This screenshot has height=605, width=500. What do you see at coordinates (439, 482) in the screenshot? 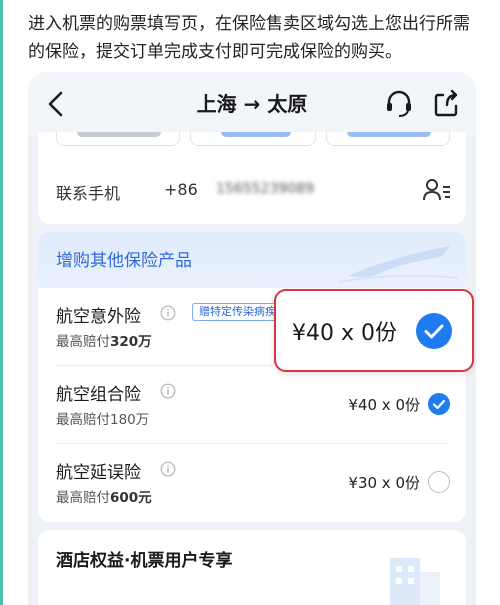
I see `unselected-checkbox` at bounding box center [439, 482].